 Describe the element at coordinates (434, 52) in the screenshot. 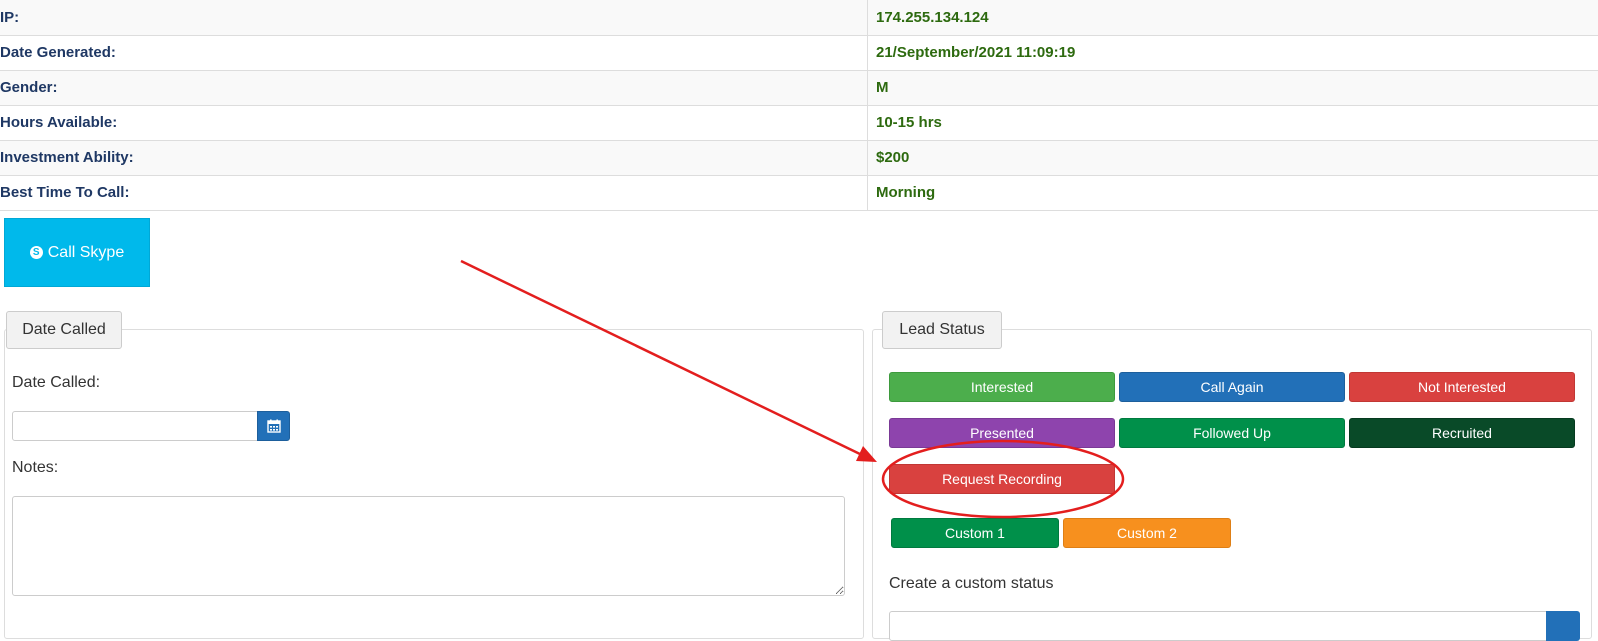

I see `info-key: Date Generated:` at that location.